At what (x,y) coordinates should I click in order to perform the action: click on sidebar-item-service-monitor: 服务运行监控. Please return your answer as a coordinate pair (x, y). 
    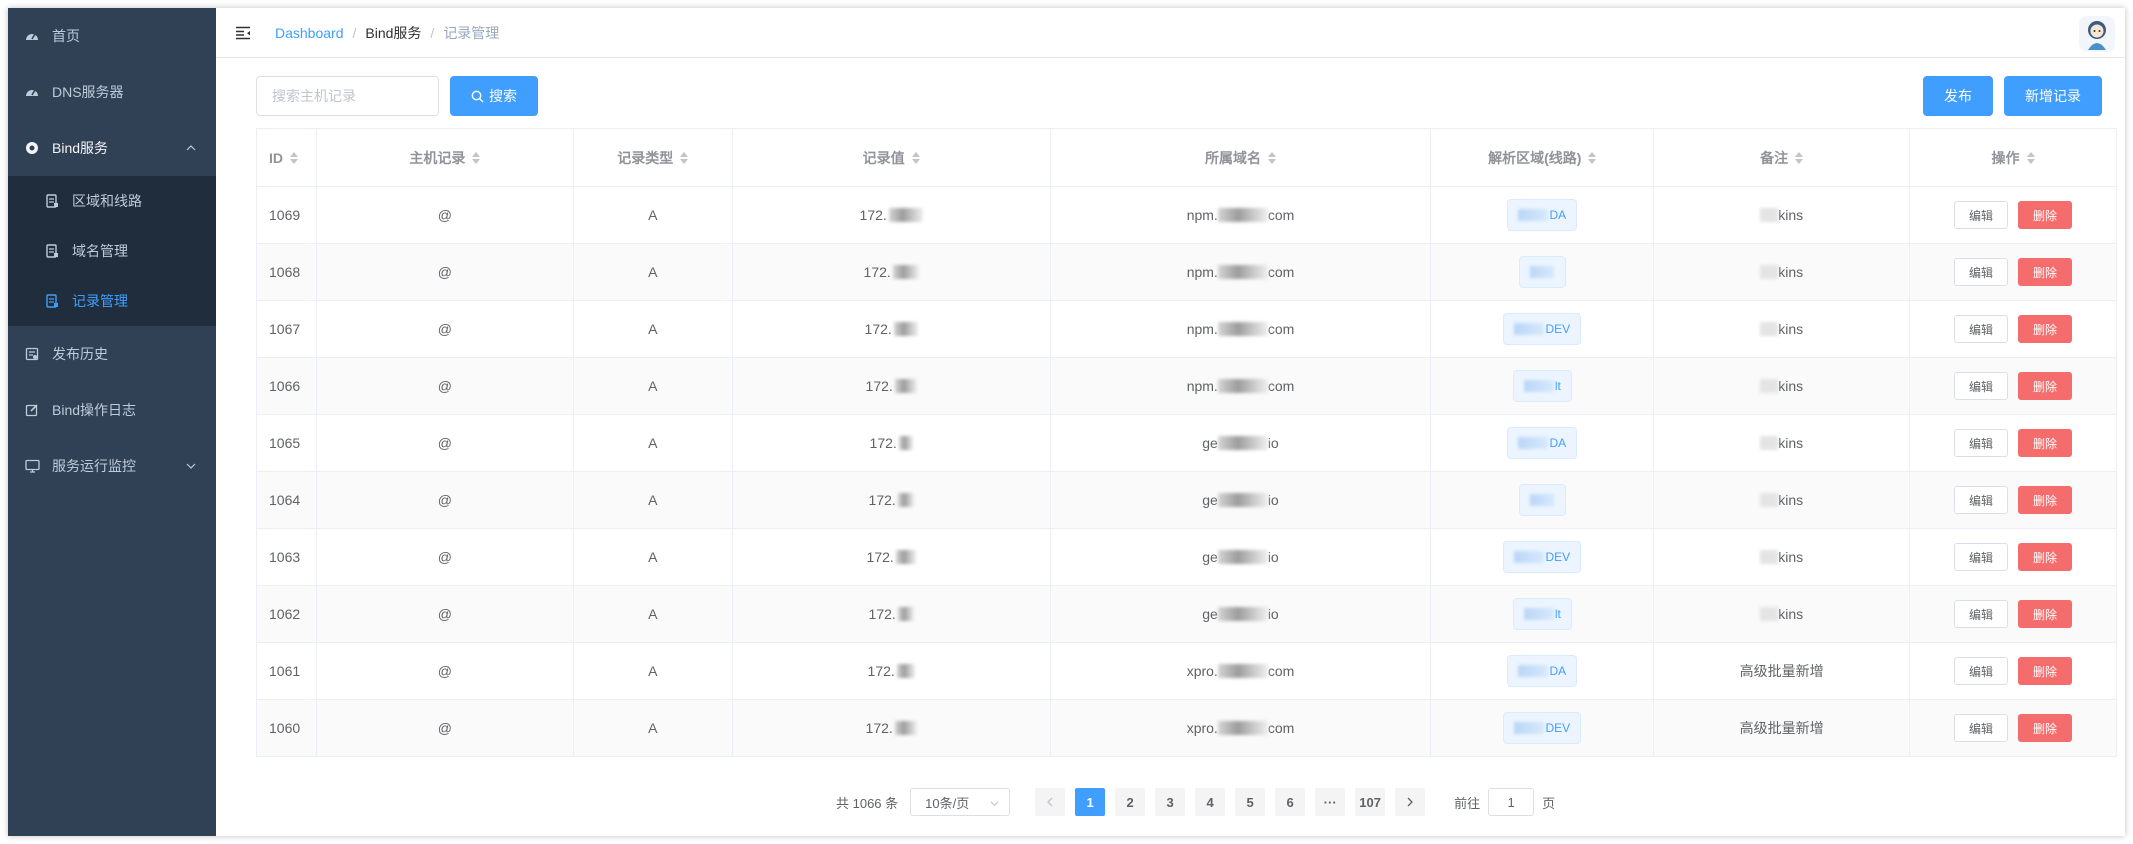
    Looking at the image, I should click on (112, 466).